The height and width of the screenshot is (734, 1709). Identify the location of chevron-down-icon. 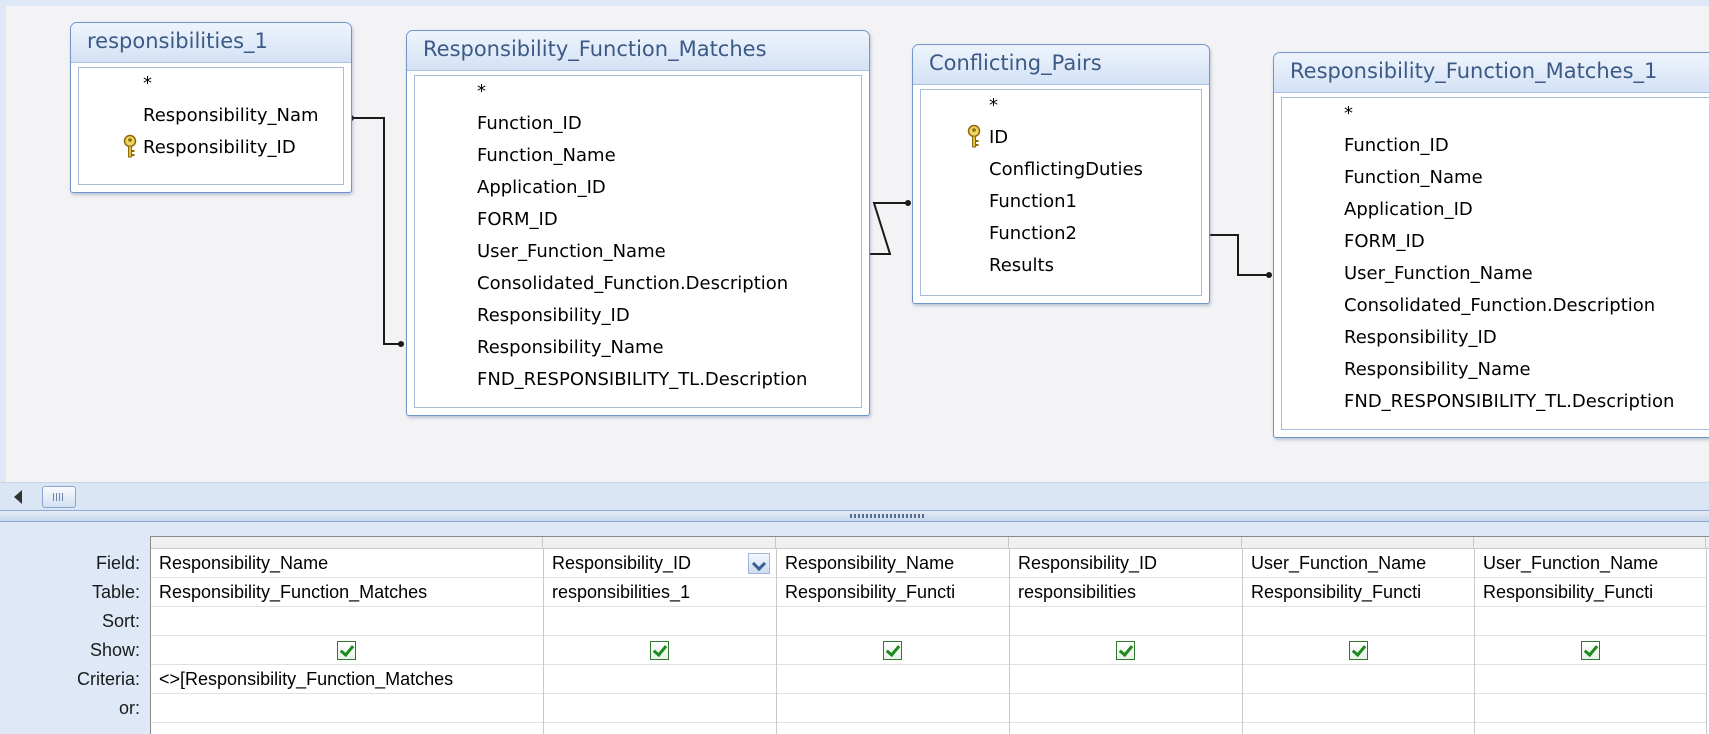
(759, 563).